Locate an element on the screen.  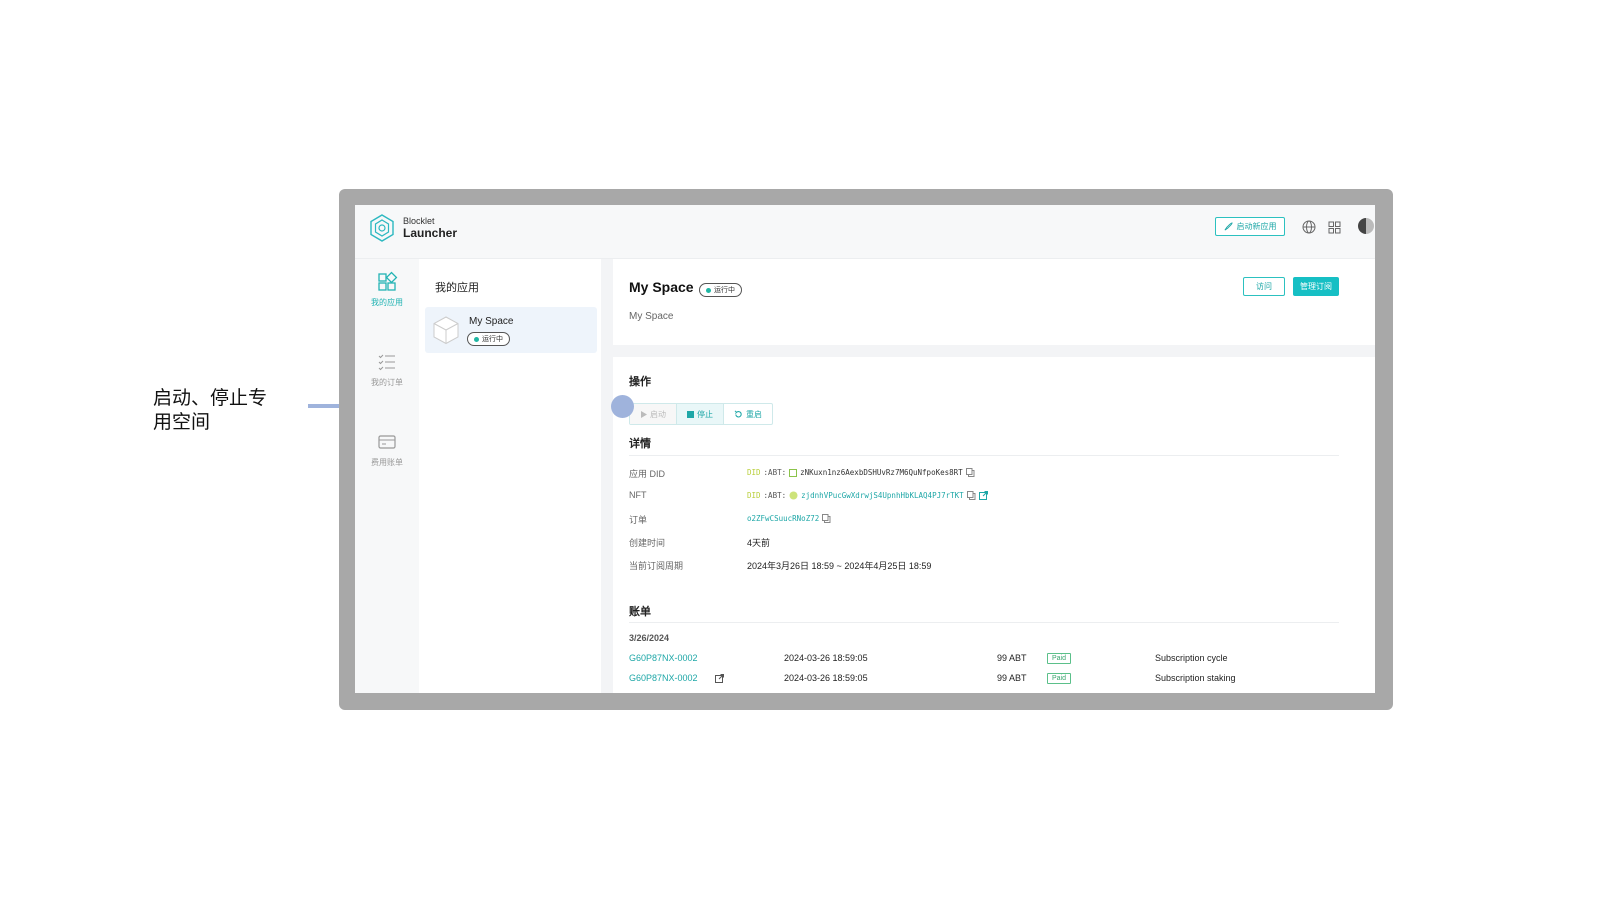
start-button: 启动 is located at coordinates (653, 414).